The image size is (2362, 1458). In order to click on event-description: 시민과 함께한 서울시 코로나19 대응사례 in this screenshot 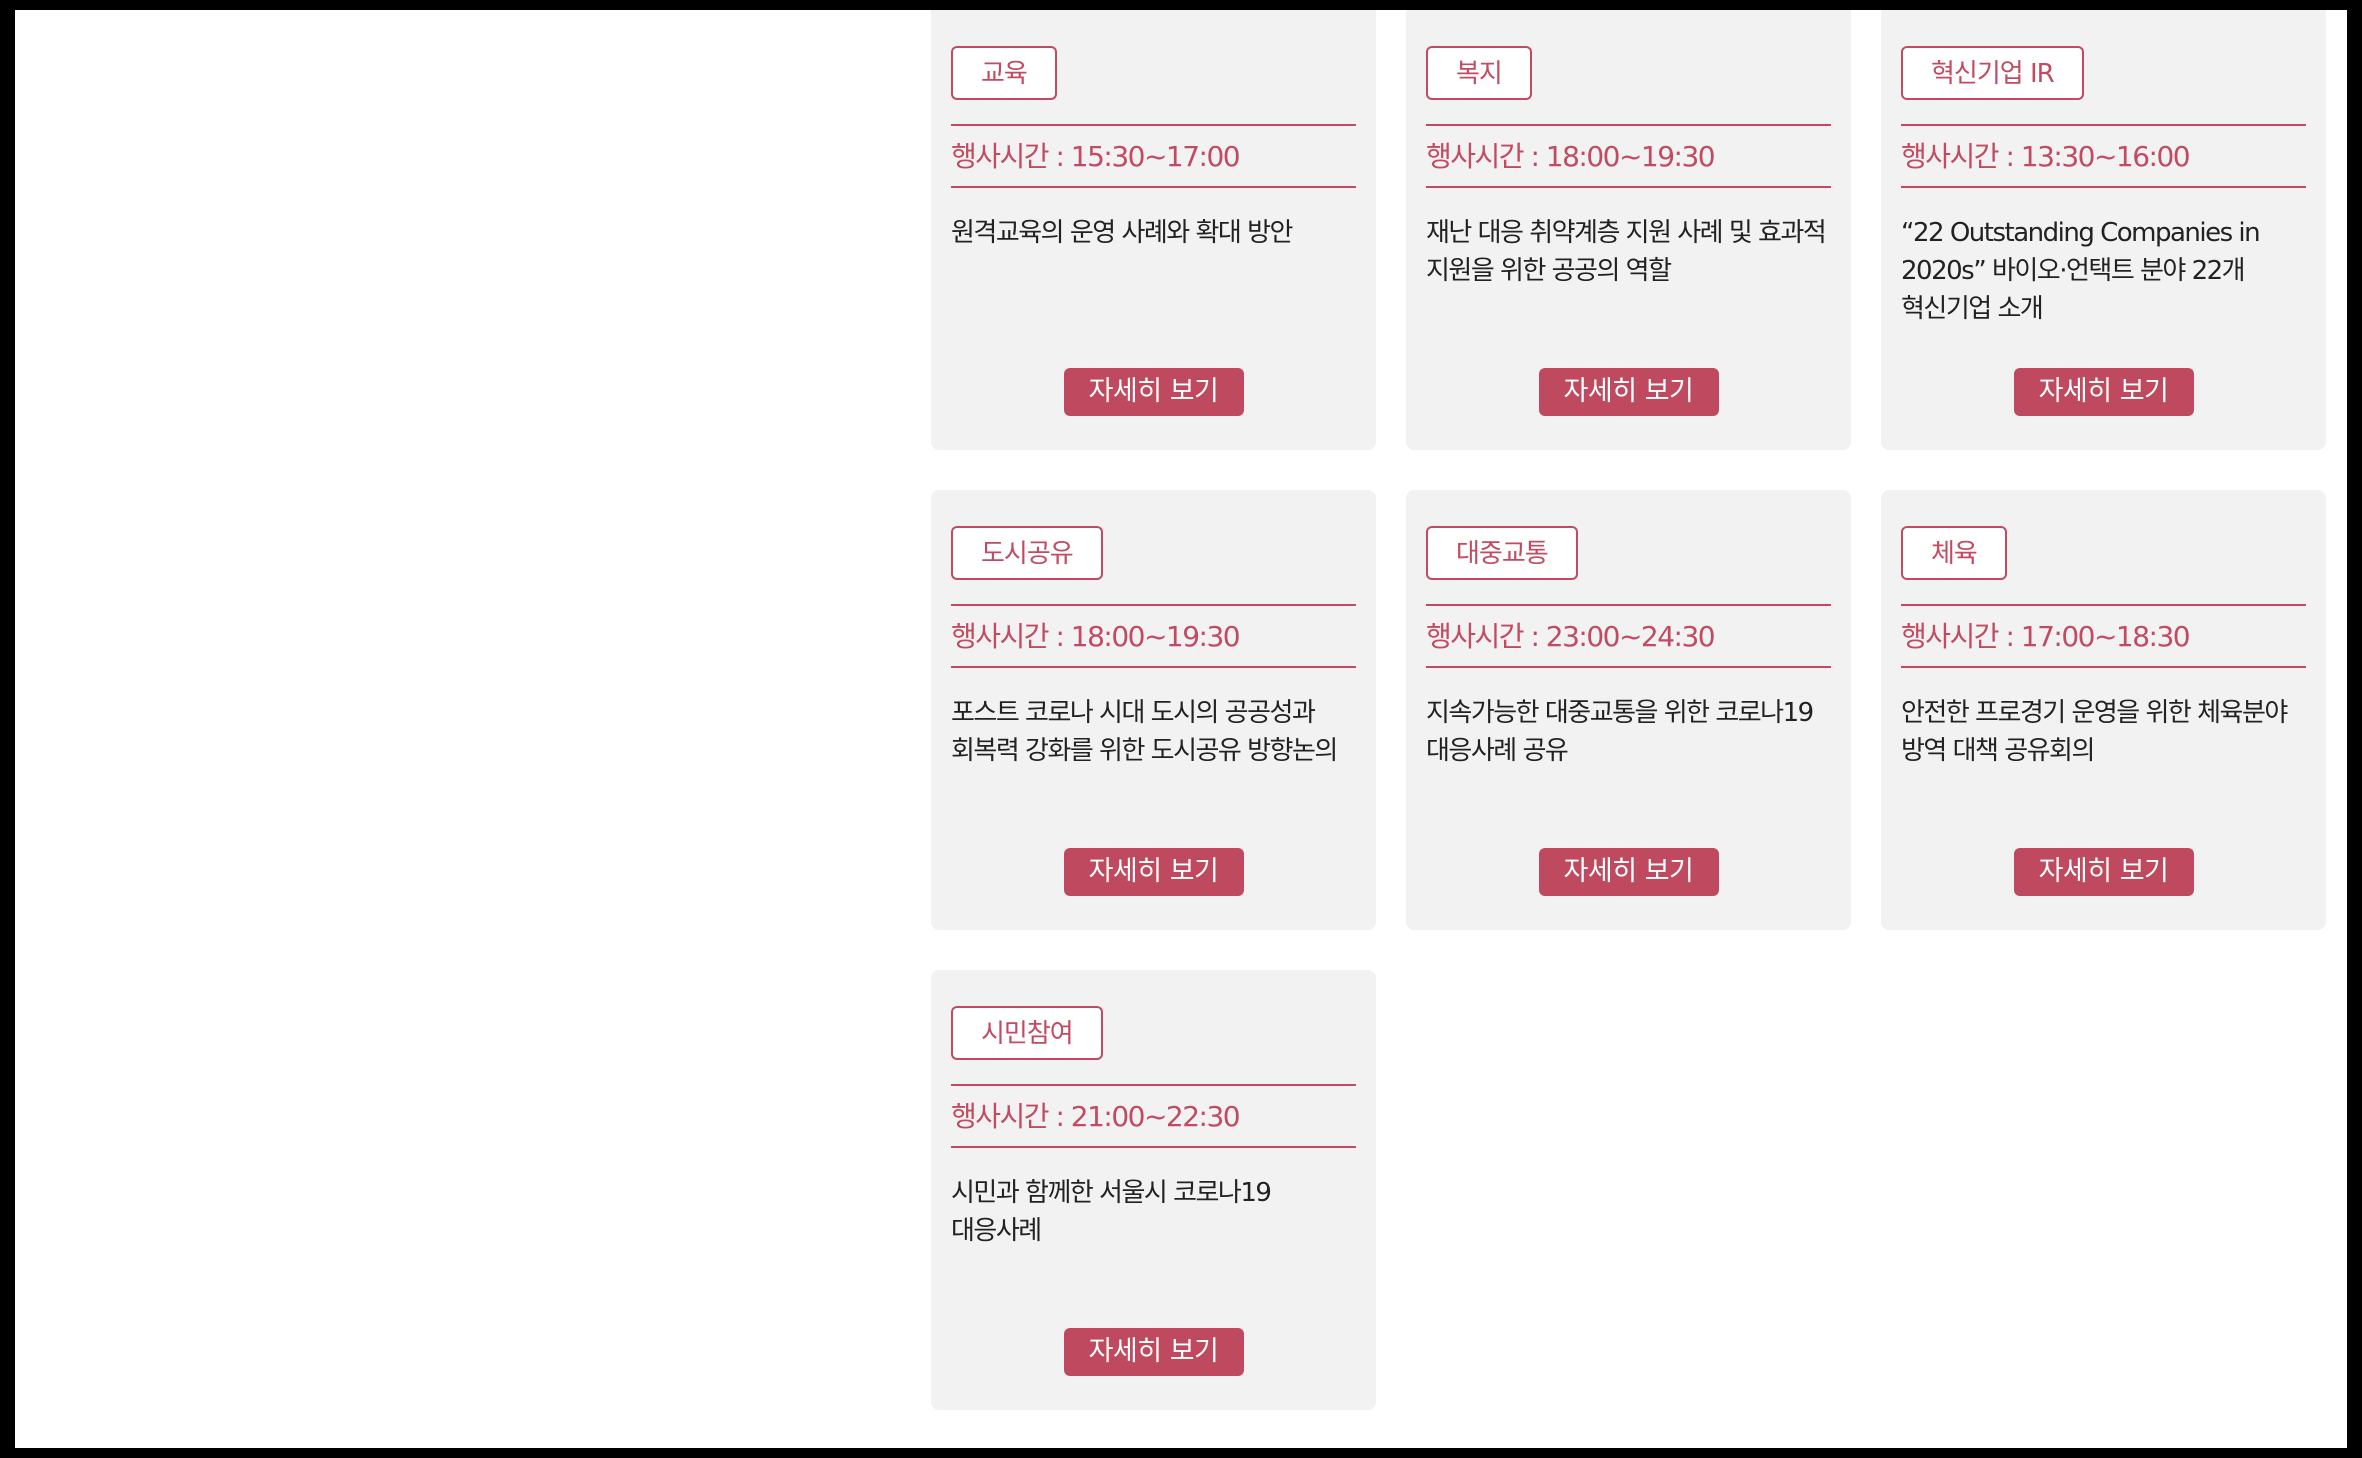, I will do `click(1111, 1212)`.